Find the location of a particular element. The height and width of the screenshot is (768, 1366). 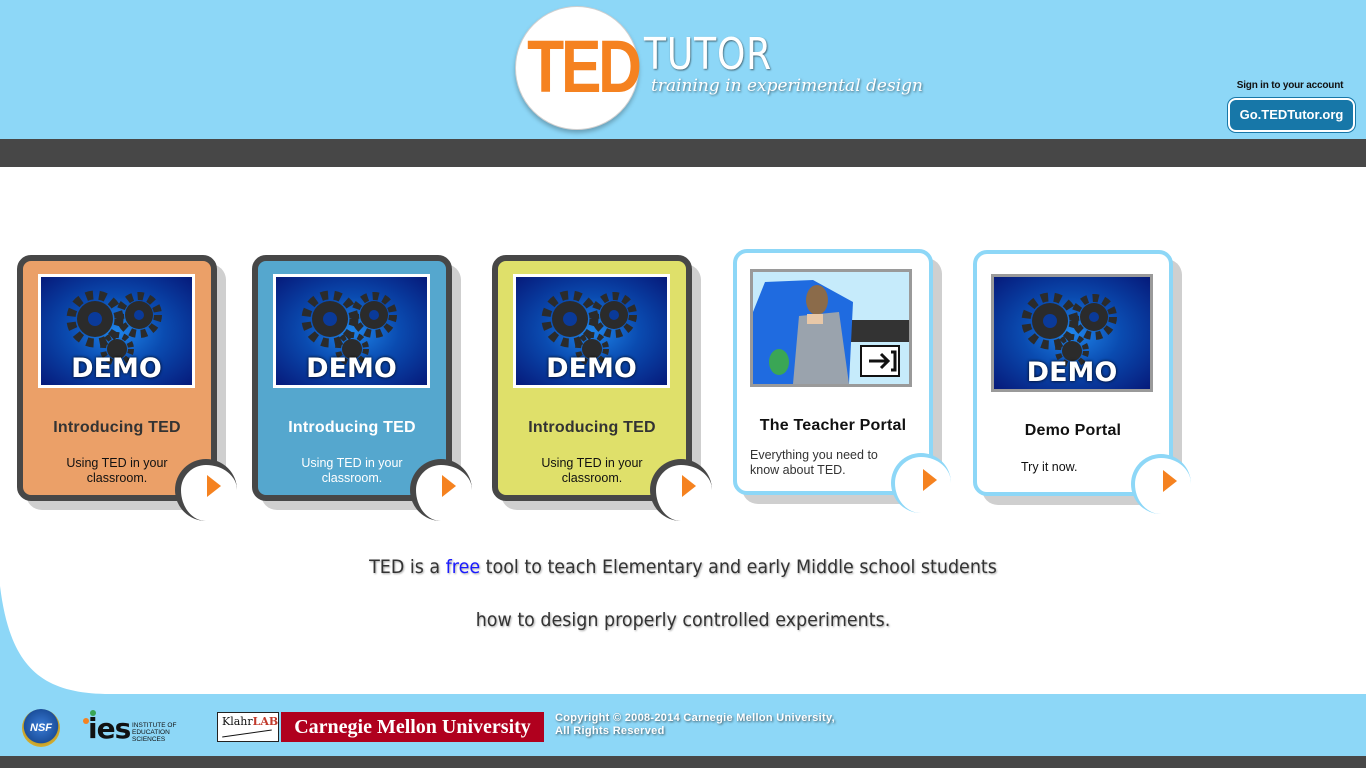

ies-wordmark: ies is located at coordinates (109, 728).